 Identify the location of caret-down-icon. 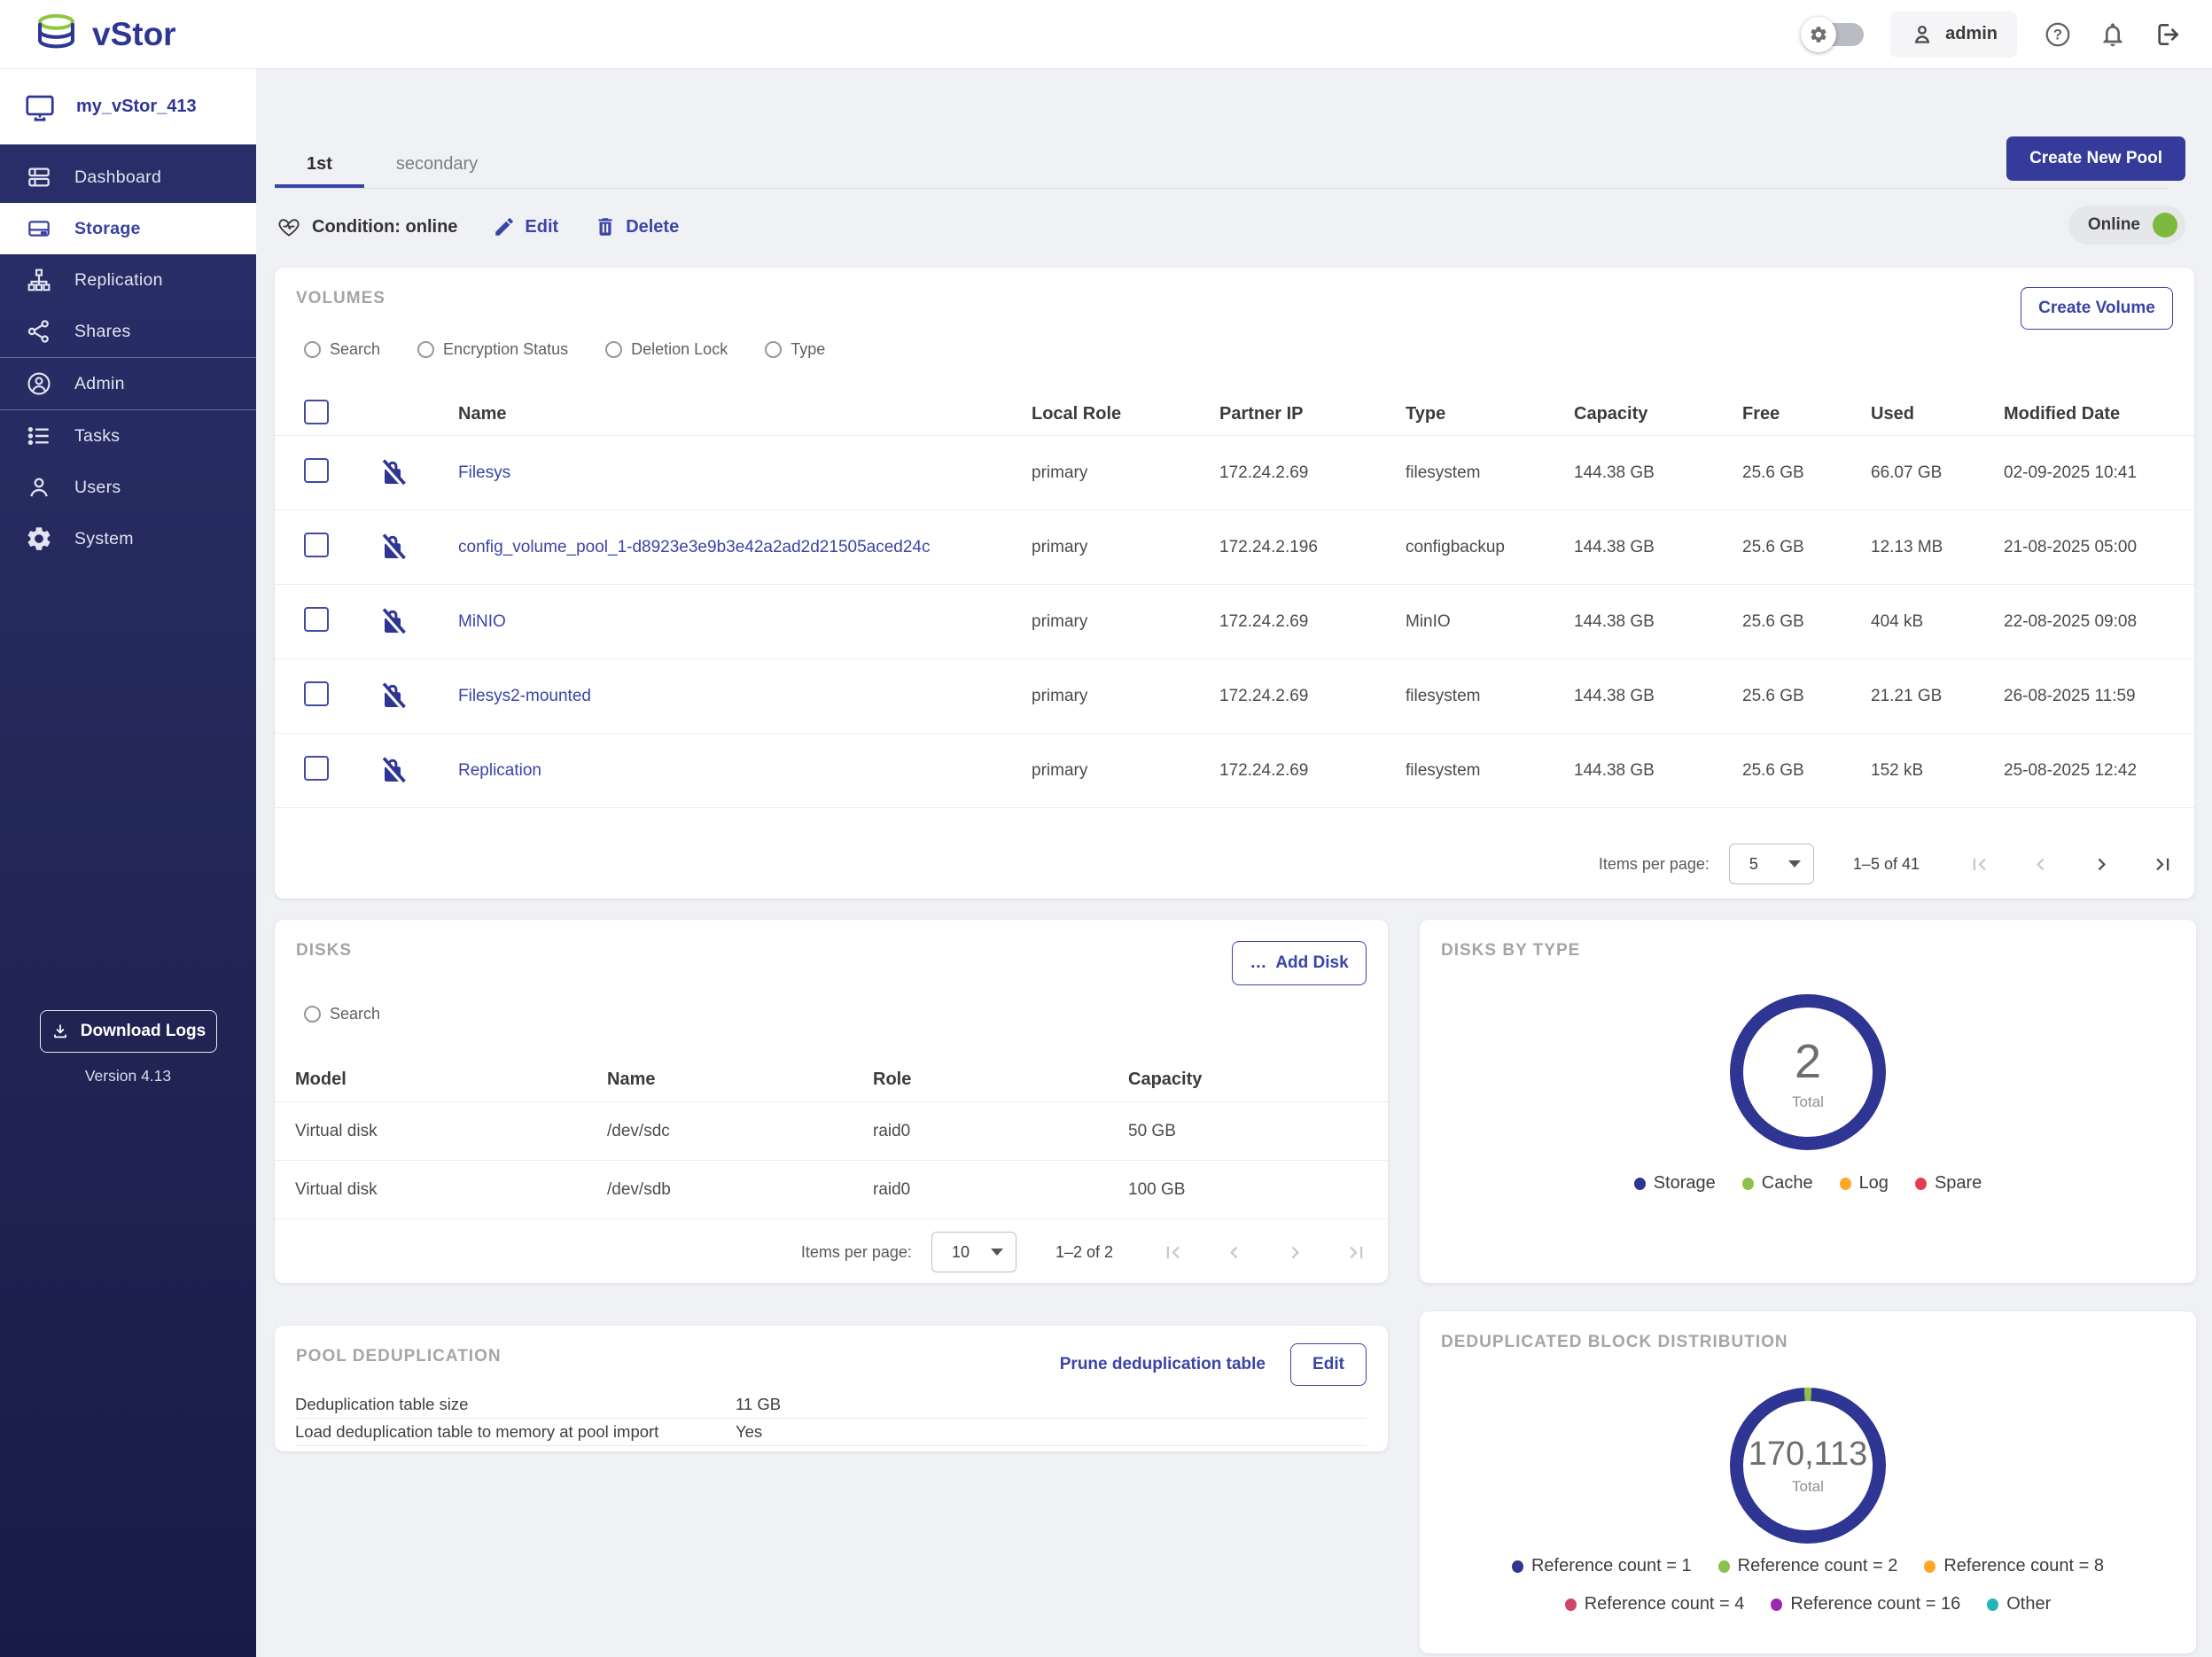
(996, 1252).